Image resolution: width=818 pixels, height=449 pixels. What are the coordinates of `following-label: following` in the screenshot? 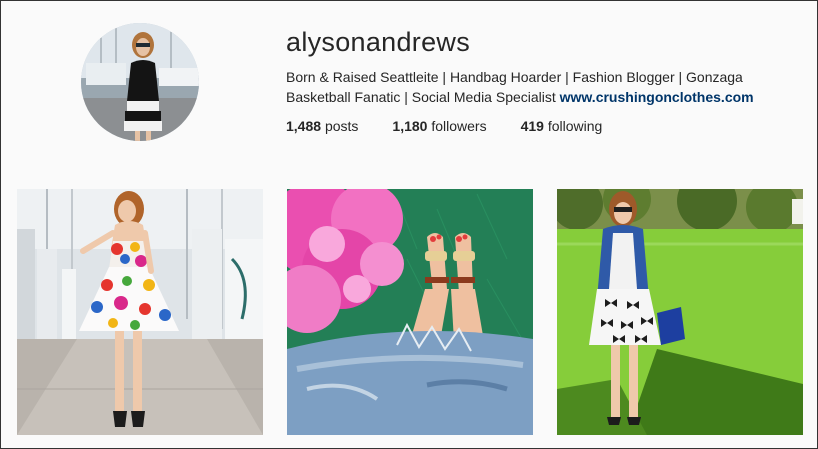 It's located at (575, 126).